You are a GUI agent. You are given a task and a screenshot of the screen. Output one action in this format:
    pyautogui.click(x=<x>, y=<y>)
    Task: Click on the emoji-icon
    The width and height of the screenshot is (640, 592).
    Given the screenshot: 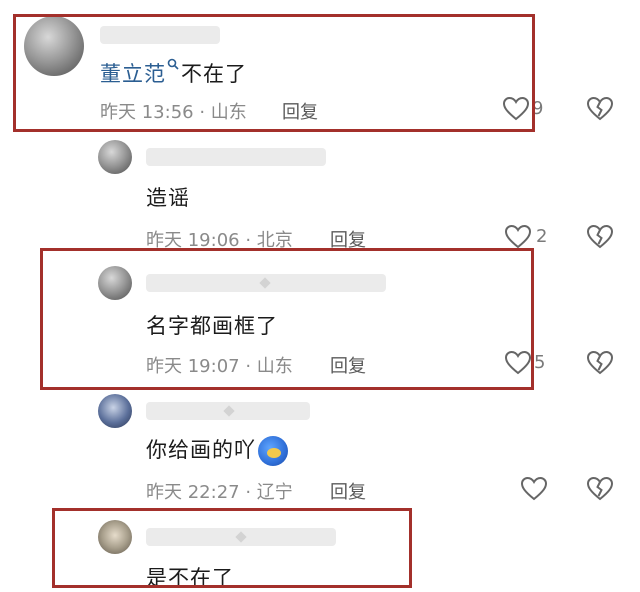 What is the action you would take?
    pyautogui.click(x=273, y=451)
    